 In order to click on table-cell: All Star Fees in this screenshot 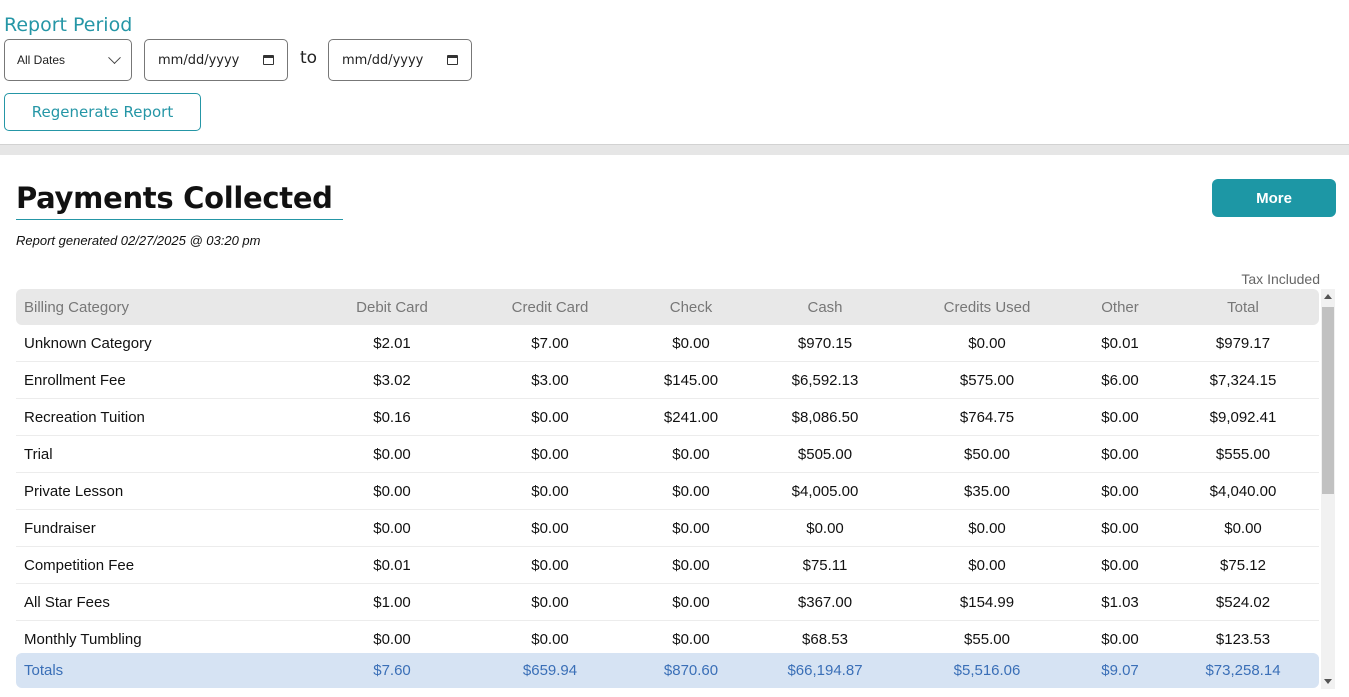, I will do `click(67, 602)`.